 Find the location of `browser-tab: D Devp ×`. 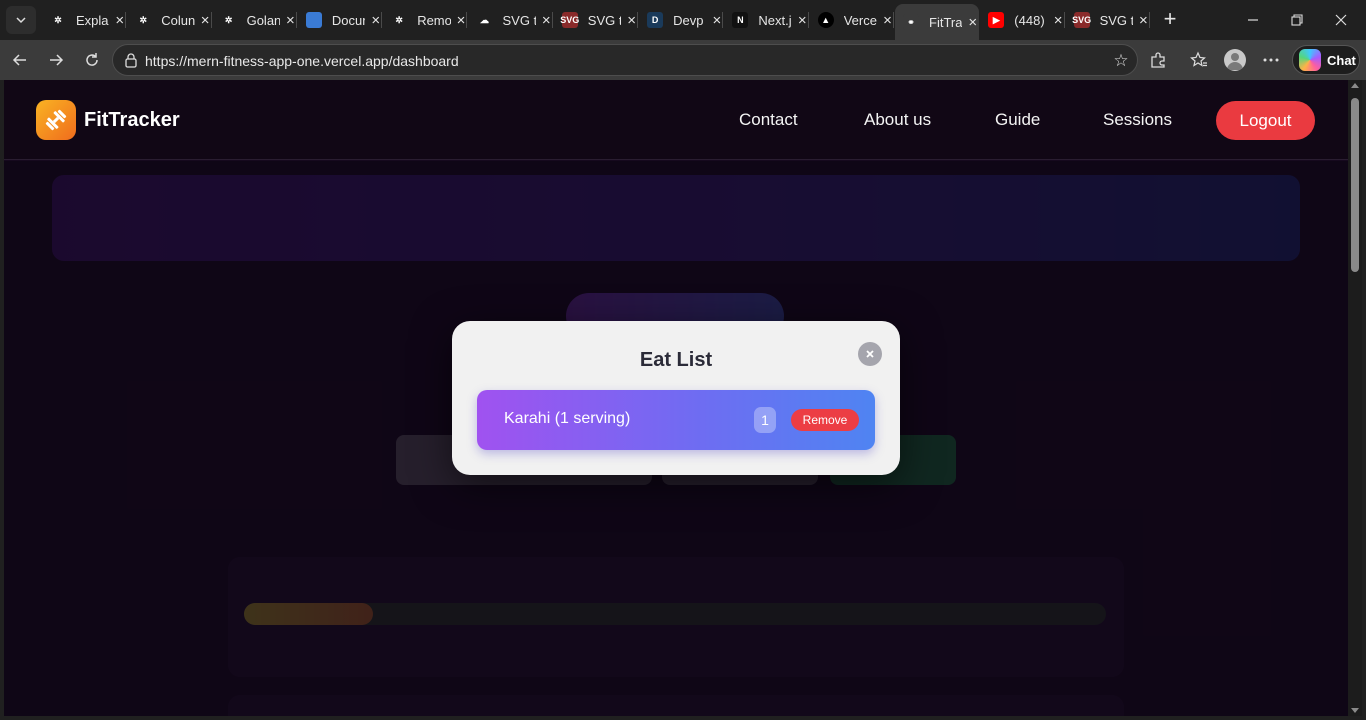

browser-tab: D Devp × is located at coordinates (681, 20).